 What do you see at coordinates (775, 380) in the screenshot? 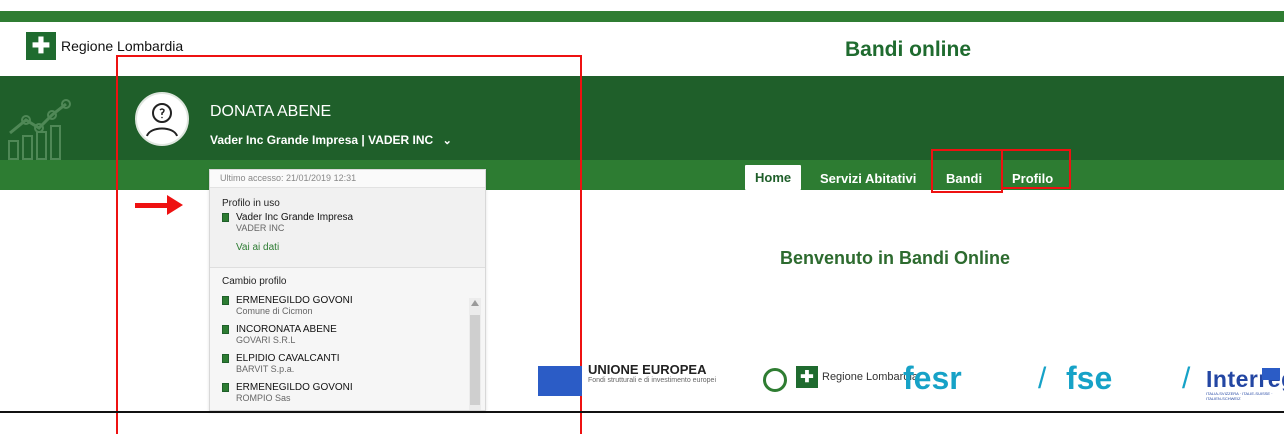
I see `italy-emblem-icon` at bounding box center [775, 380].